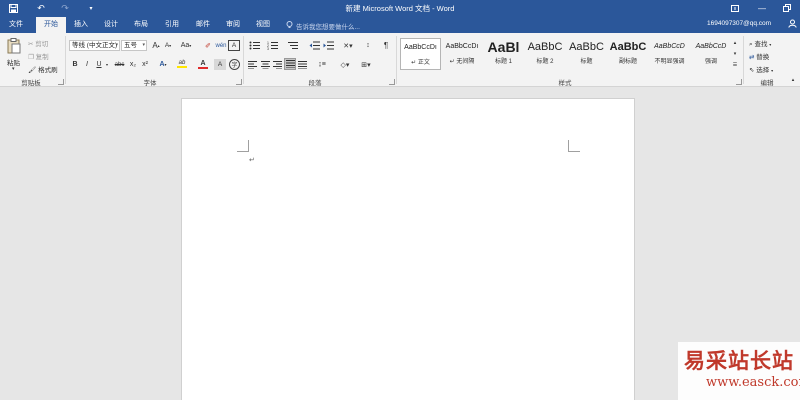  I want to click on bold-button: B, so click(75, 64).